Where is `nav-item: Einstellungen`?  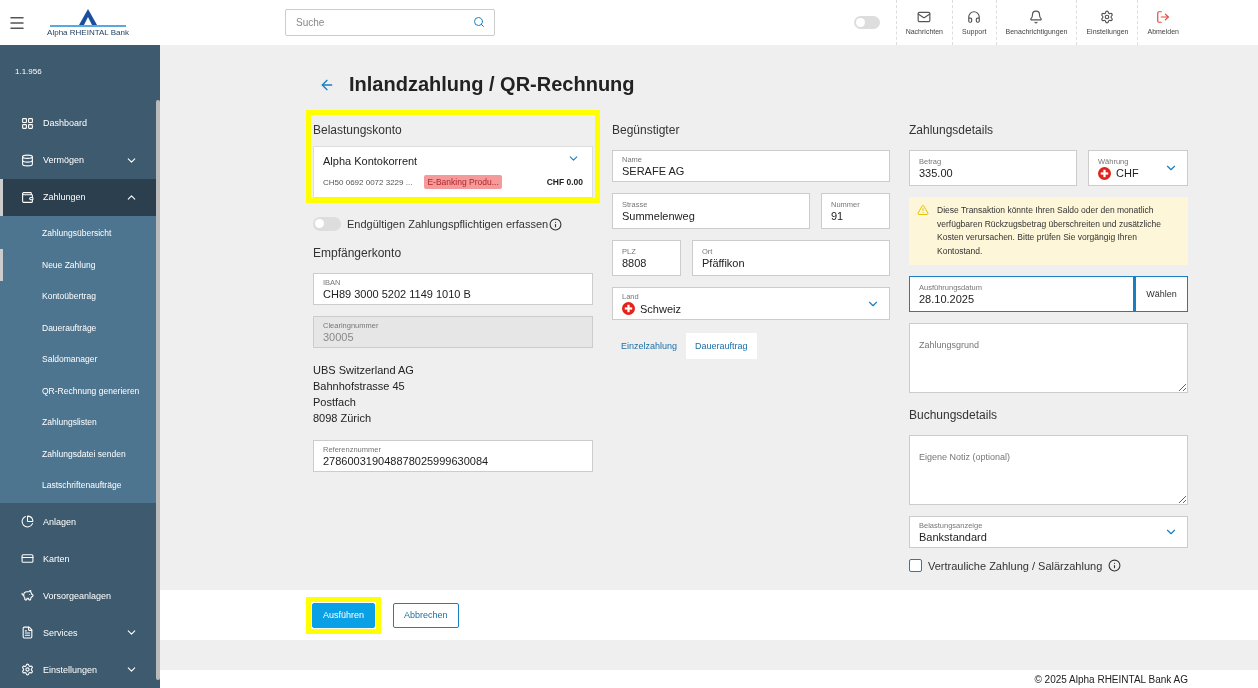
nav-item: Einstellungen is located at coordinates (78, 669).